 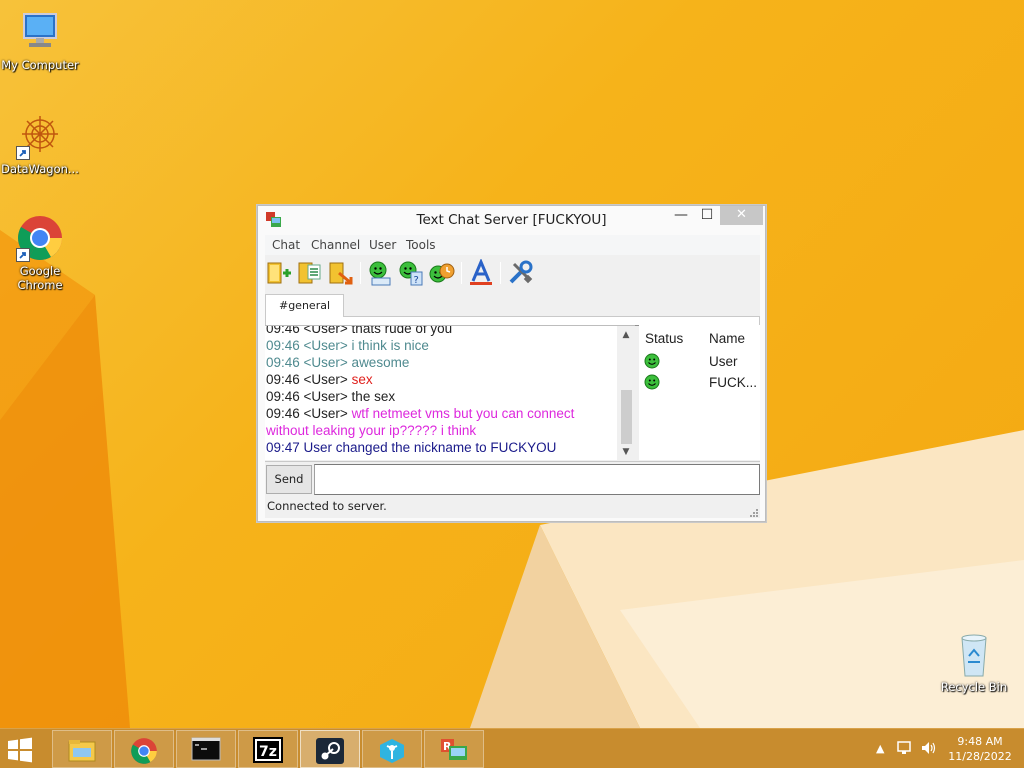 I want to click on remote-app-icon: R, so click(x=454, y=749).